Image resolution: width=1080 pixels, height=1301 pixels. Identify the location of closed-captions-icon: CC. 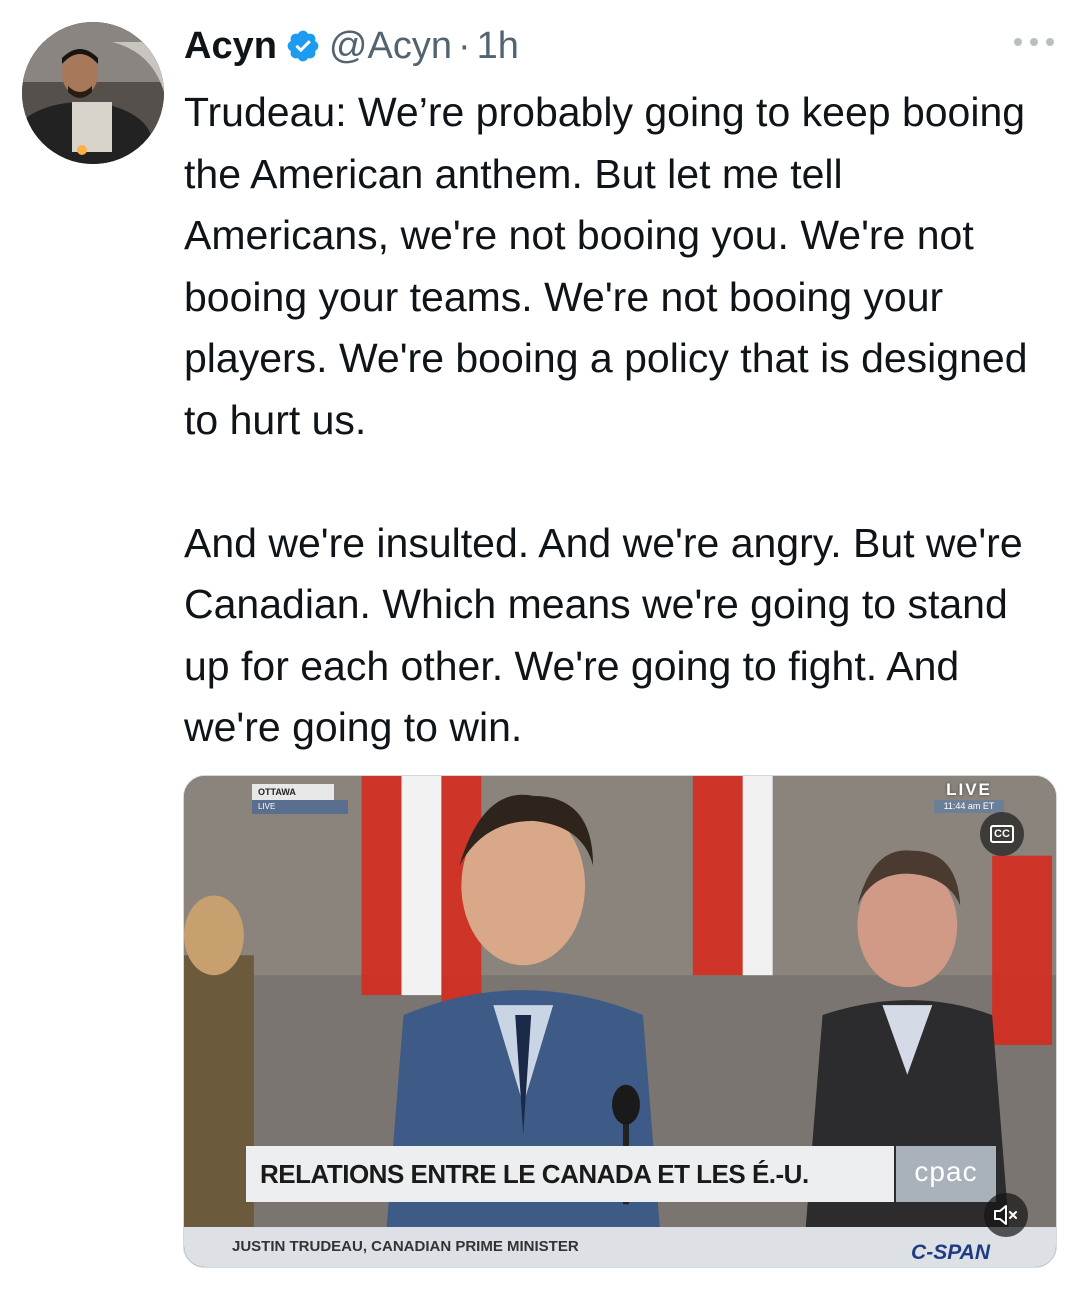
(1002, 834).